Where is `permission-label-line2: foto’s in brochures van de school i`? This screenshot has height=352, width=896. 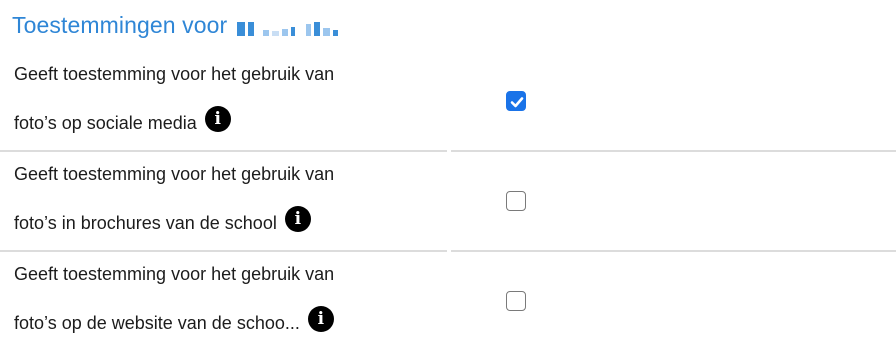
permission-label-line2: foto’s in brochures van de school i is located at coordinates (162, 221).